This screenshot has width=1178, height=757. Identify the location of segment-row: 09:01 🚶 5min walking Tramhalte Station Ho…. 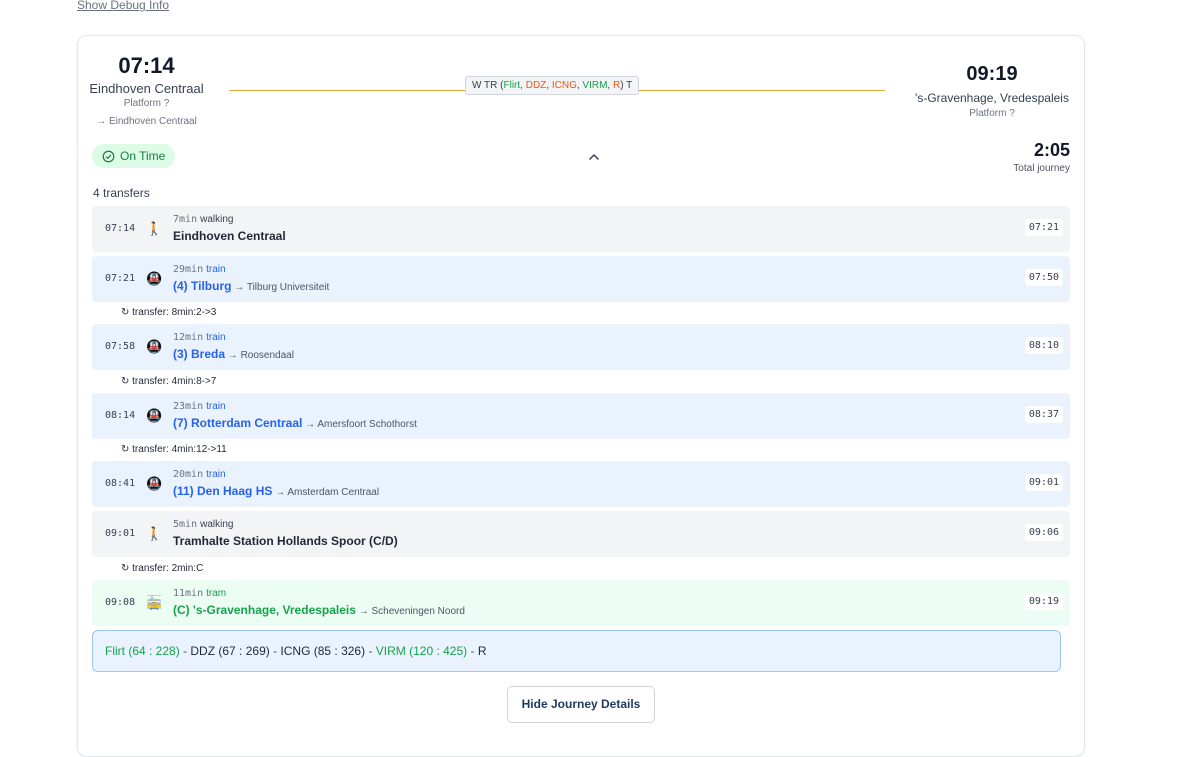
(581, 534).